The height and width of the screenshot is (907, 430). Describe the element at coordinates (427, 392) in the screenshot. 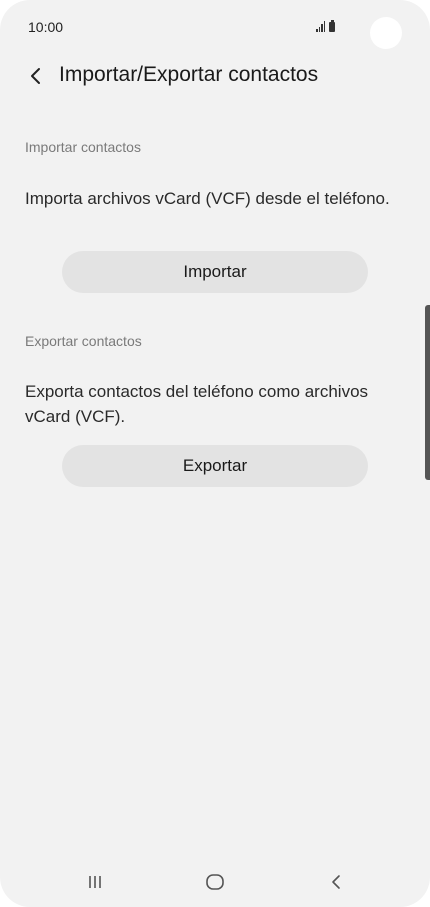

I see `scroll-handle` at that location.